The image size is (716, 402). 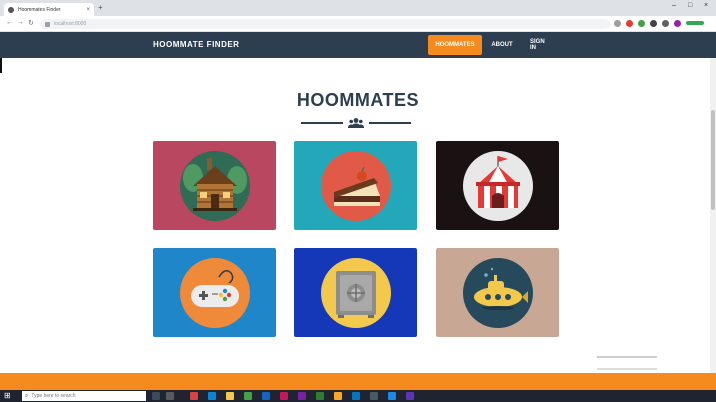 I want to click on tab-title: Hoommates Finder, so click(x=39, y=9).